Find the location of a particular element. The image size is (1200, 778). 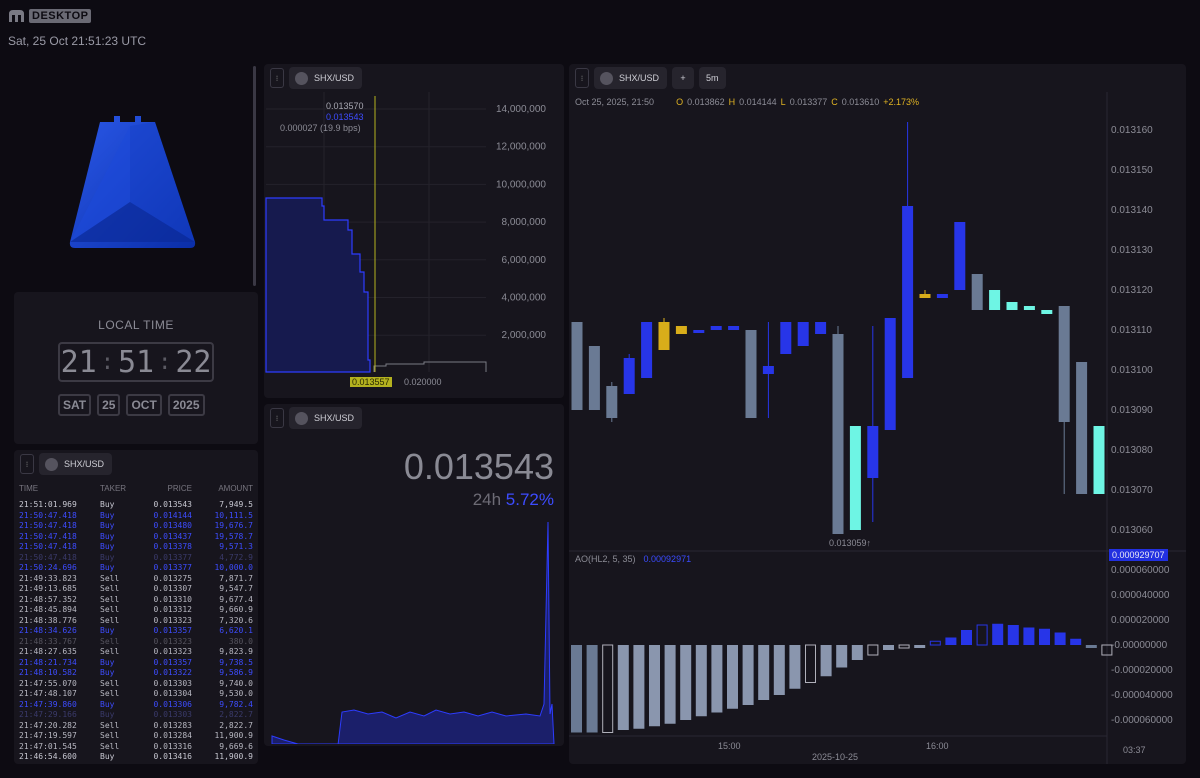

time-tick-1500: 15:00 is located at coordinates (729, 746).